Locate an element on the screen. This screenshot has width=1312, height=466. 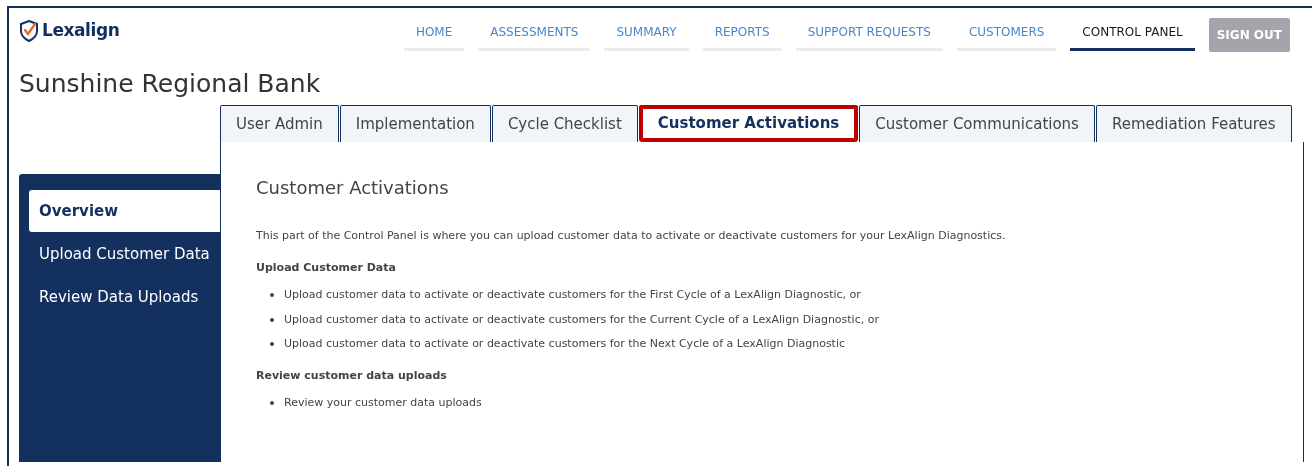
tab: Customer Activations is located at coordinates (748, 123).